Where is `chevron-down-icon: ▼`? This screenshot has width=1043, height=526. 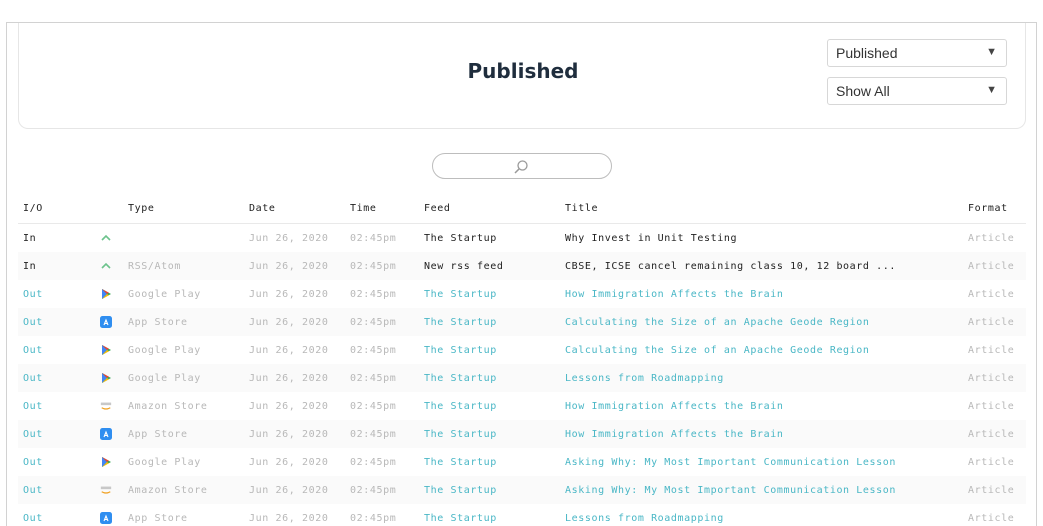 chevron-down-icon: ▼ is located at coordinates (991, 52).